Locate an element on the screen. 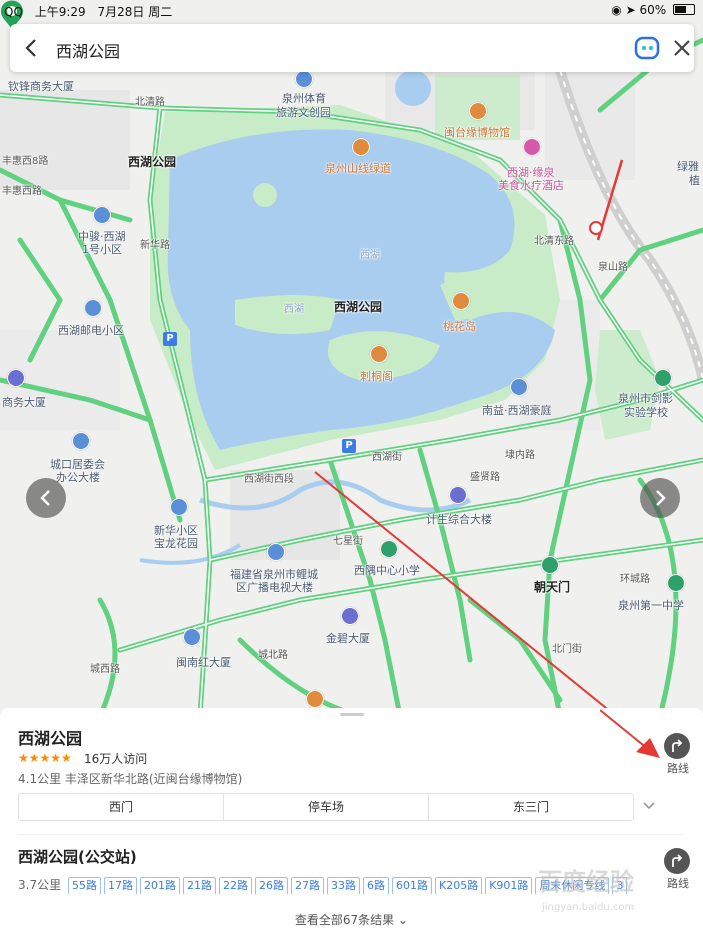 The width and height of the screenshot is (703, 936). sub-poi-east-gate: 东三门 is located at coordinates (531, 807).